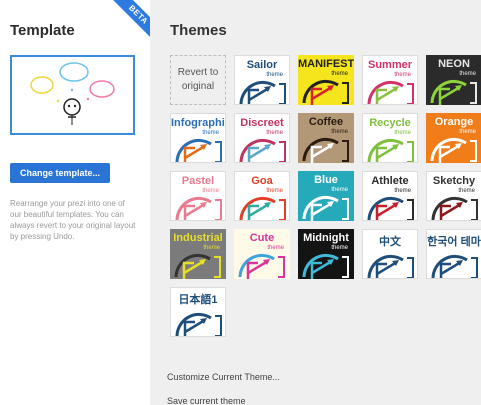  Describe the element at coordinates (326, 196) in the screenshot. I see `theme-tile: Blue theme` at that location.